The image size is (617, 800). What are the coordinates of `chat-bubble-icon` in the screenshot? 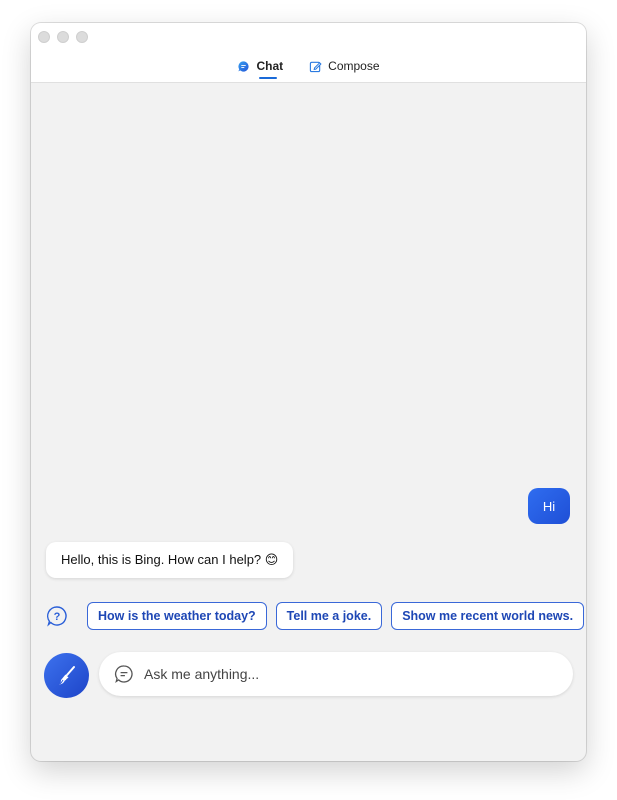 It's located at (244, 66).